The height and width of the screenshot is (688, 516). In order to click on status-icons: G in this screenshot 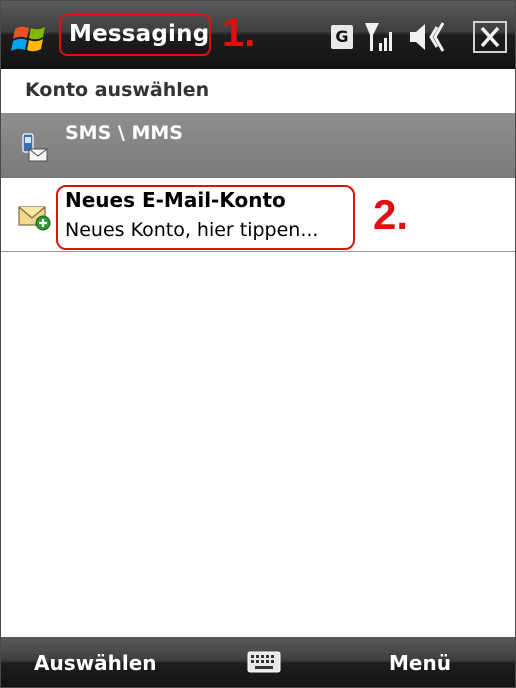, I will do `click(420, 37)`.